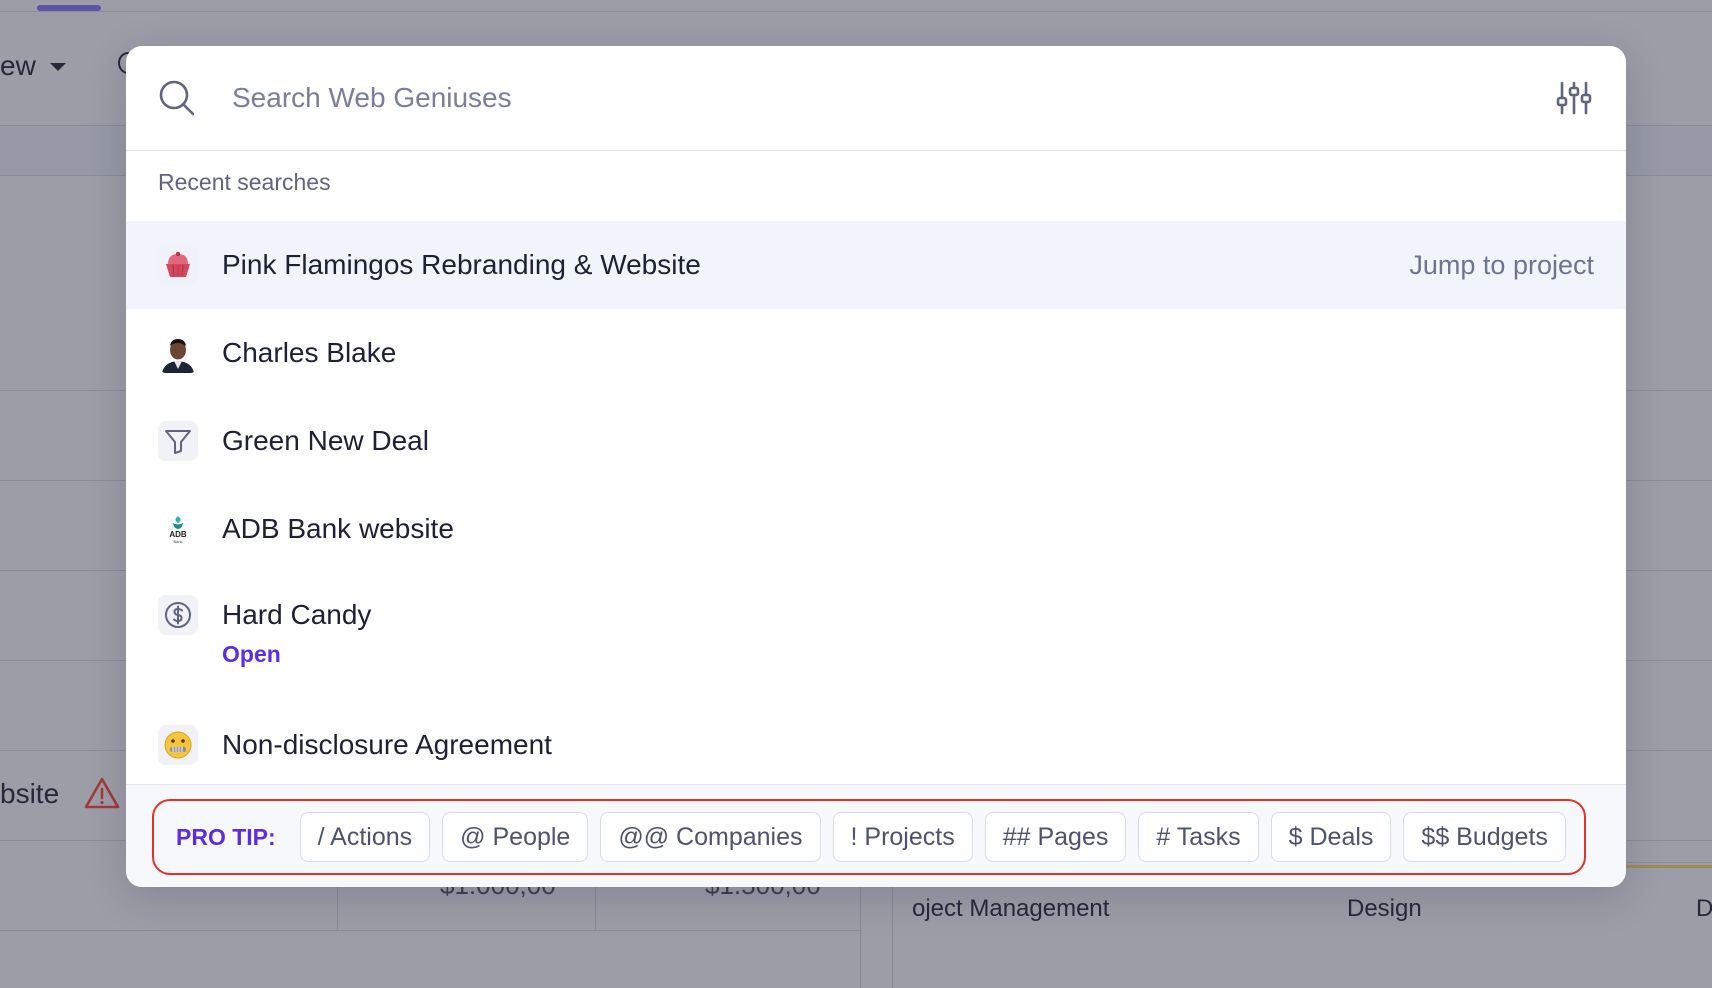  Describe the element at coordinates (325, 440) in the screenshot. I see `recent-item-title: Green New Deal` at that location.